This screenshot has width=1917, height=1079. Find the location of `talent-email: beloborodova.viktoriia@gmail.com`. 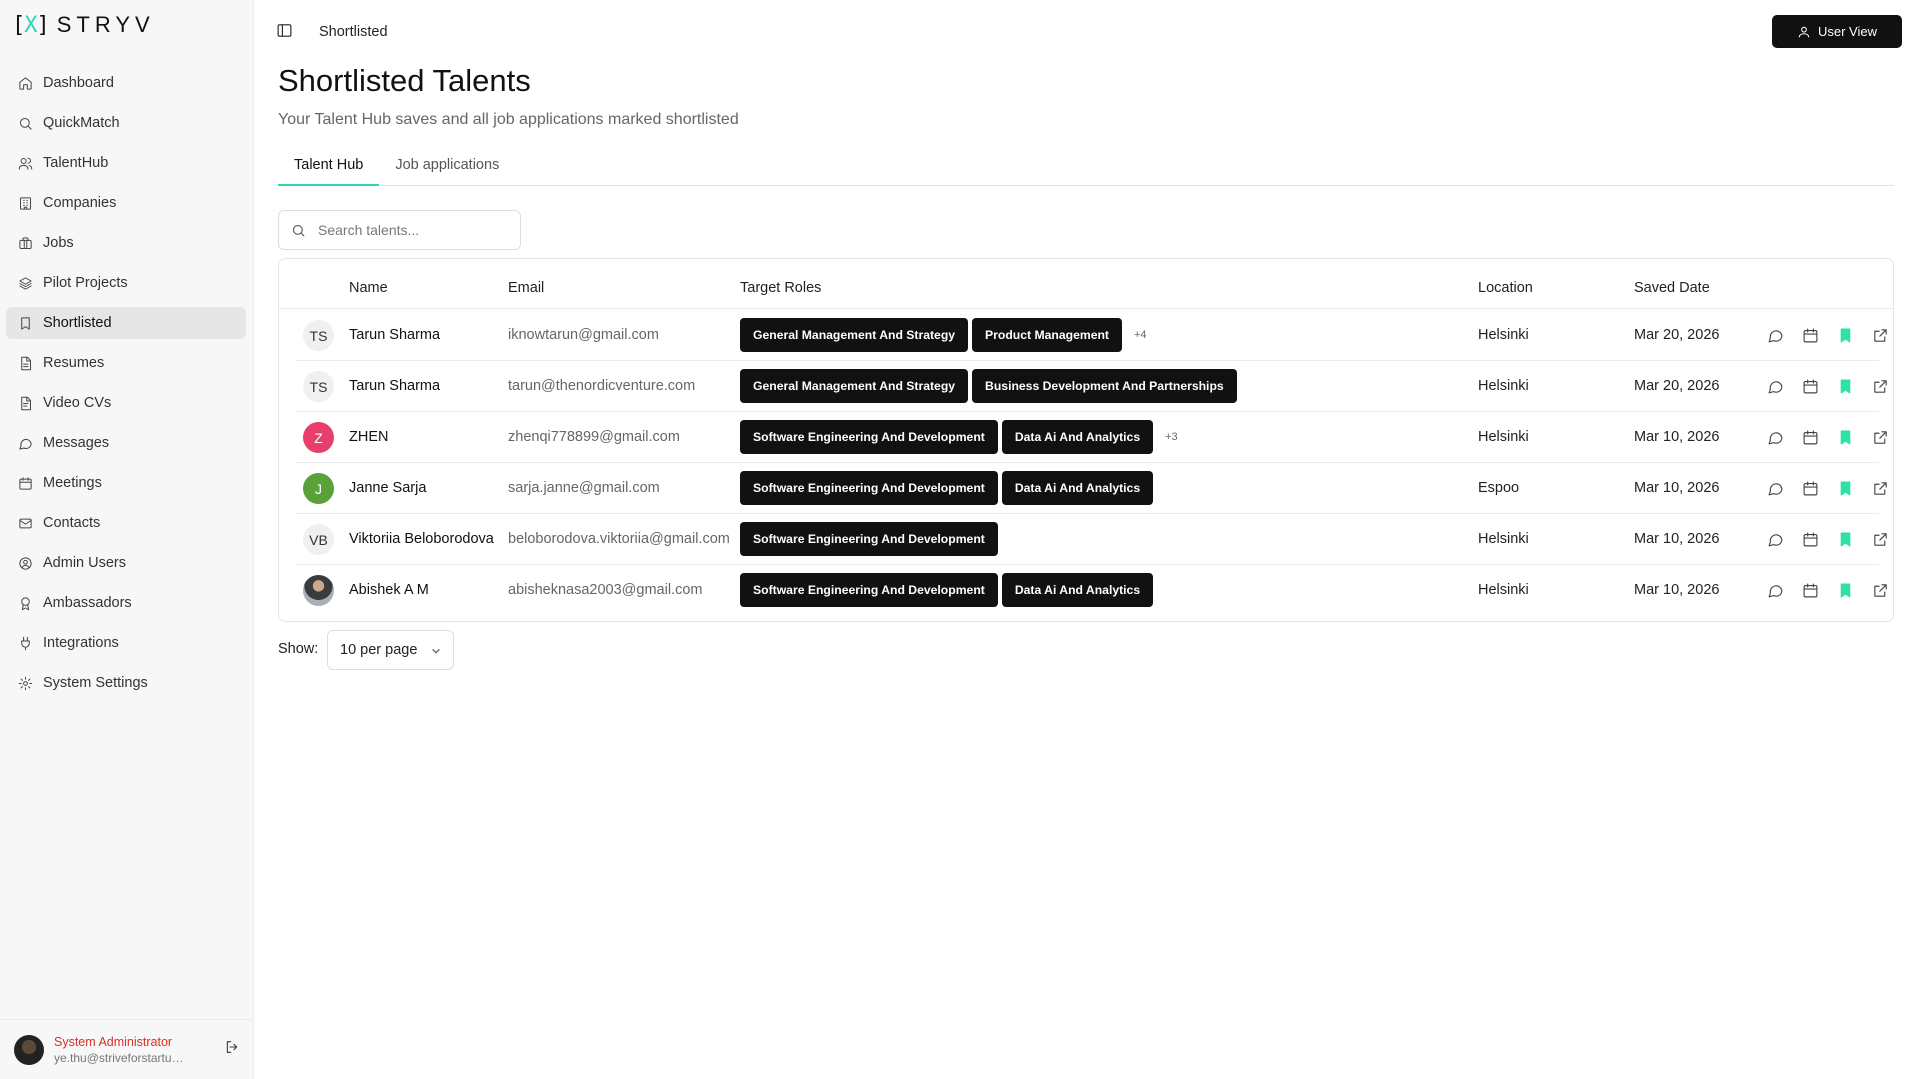

talent-email: beloborodova.viktoriia@gmail.com is located at coordinates (619, 539).